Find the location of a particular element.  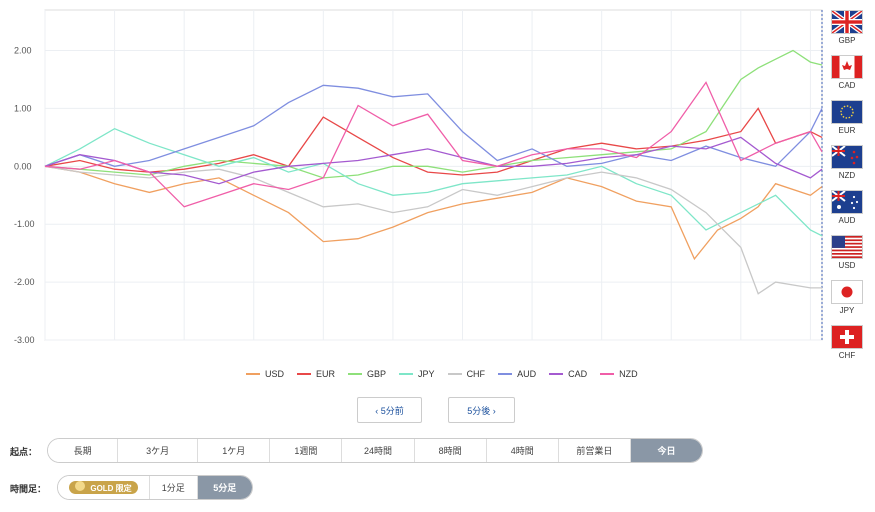

legend-item-cad: CAD is located at coordinates (568, 374).